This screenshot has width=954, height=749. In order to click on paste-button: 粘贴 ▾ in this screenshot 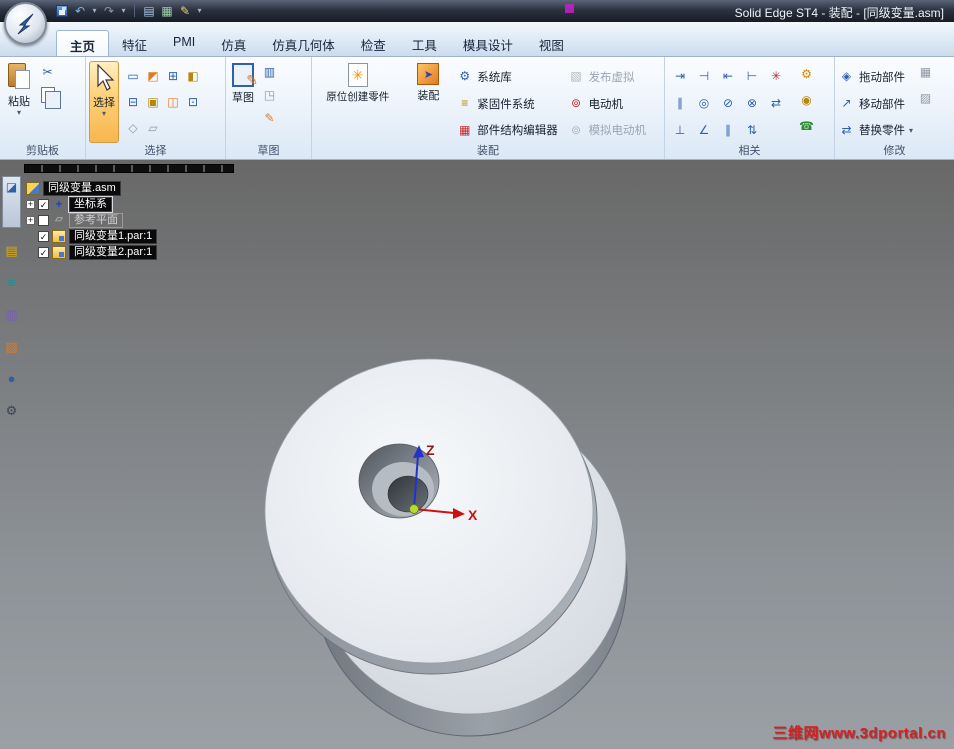, I will do `click(19, 102)`.